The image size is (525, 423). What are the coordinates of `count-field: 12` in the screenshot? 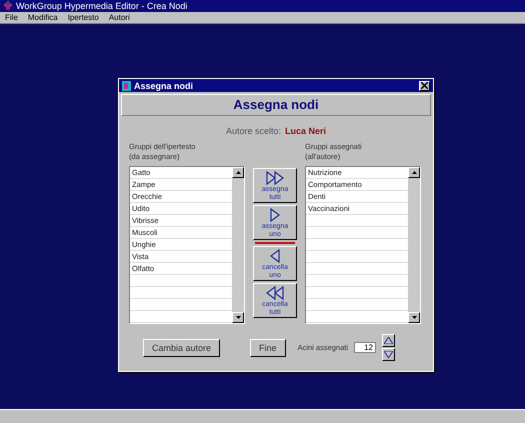 It's located at (365, 347).